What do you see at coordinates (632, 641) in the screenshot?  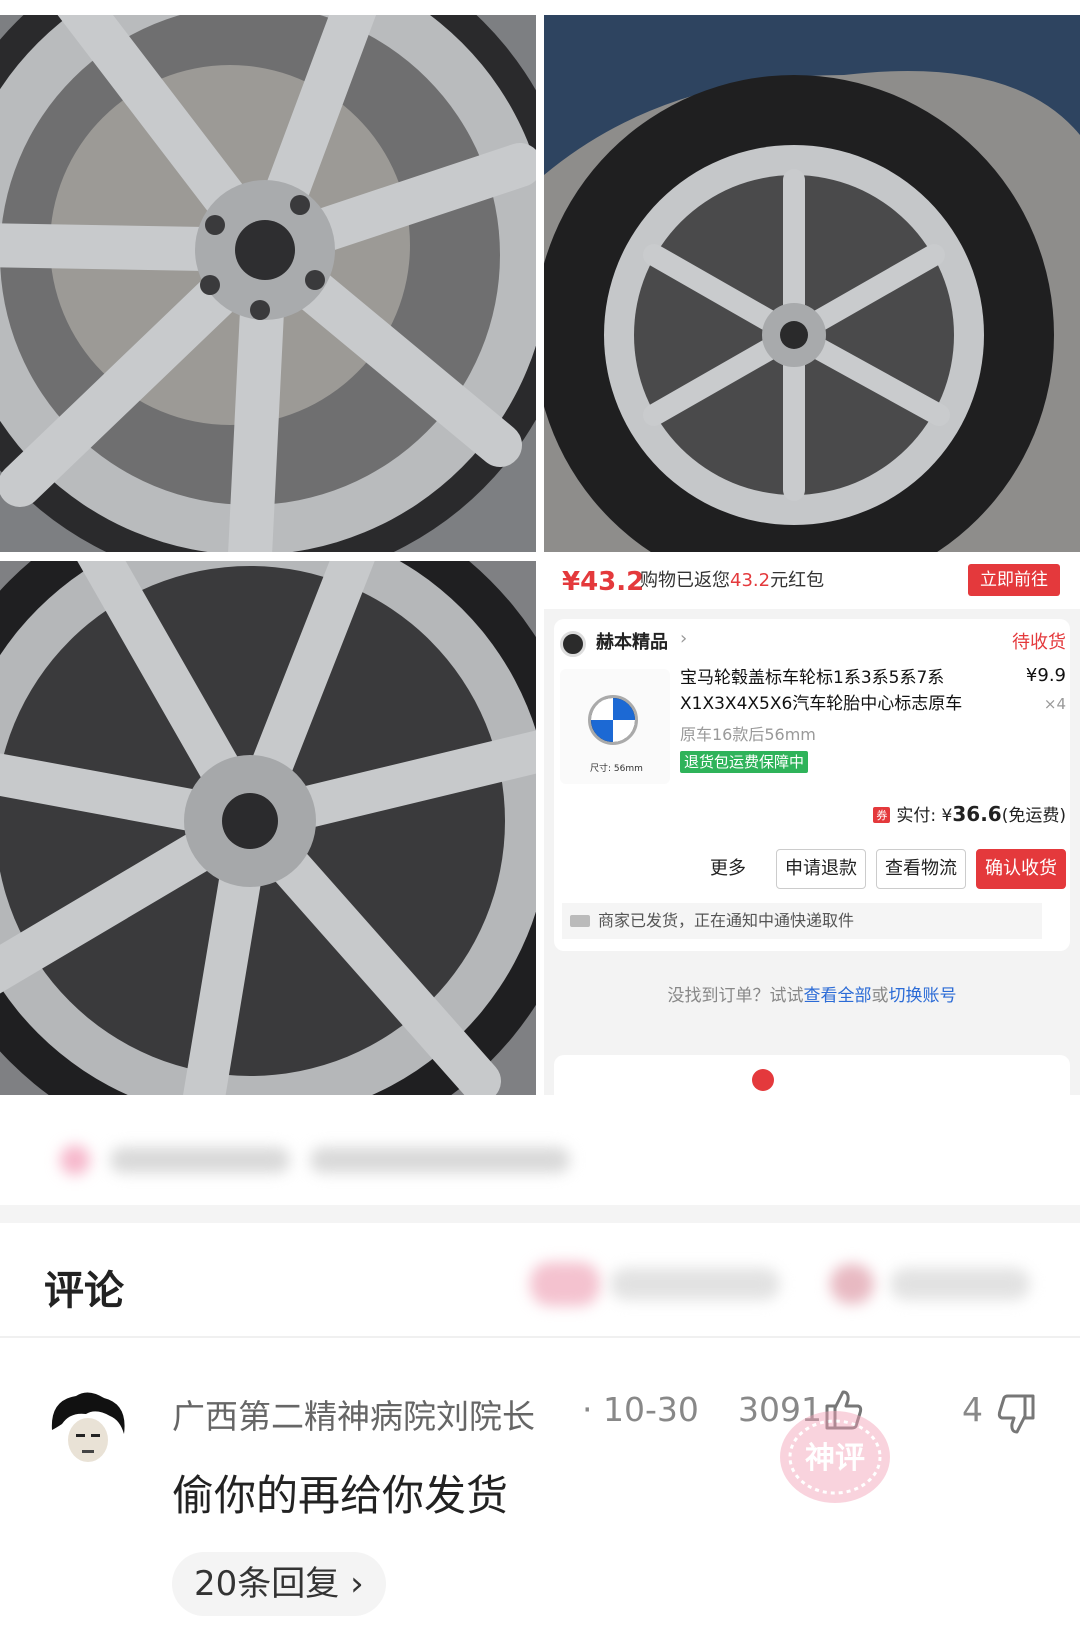 I see `shop-name: 赫本精品` at bounding box center [632, 641].